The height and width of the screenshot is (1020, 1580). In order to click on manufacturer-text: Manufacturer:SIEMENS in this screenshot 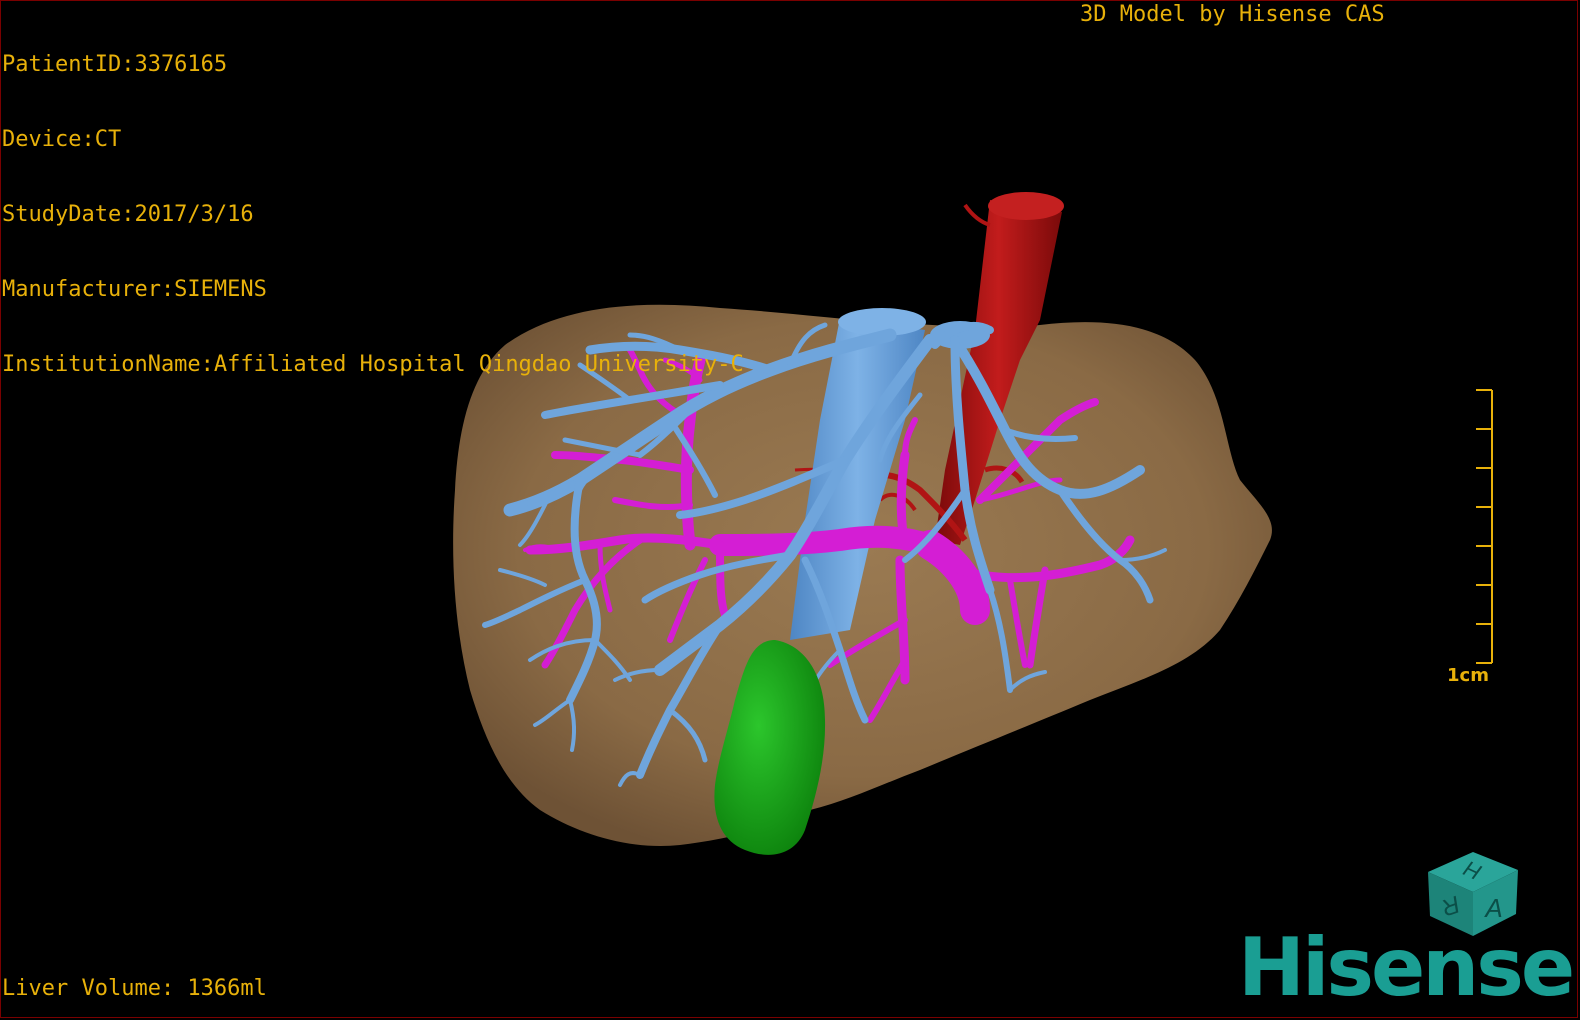, I will do `click(134, 289)`.